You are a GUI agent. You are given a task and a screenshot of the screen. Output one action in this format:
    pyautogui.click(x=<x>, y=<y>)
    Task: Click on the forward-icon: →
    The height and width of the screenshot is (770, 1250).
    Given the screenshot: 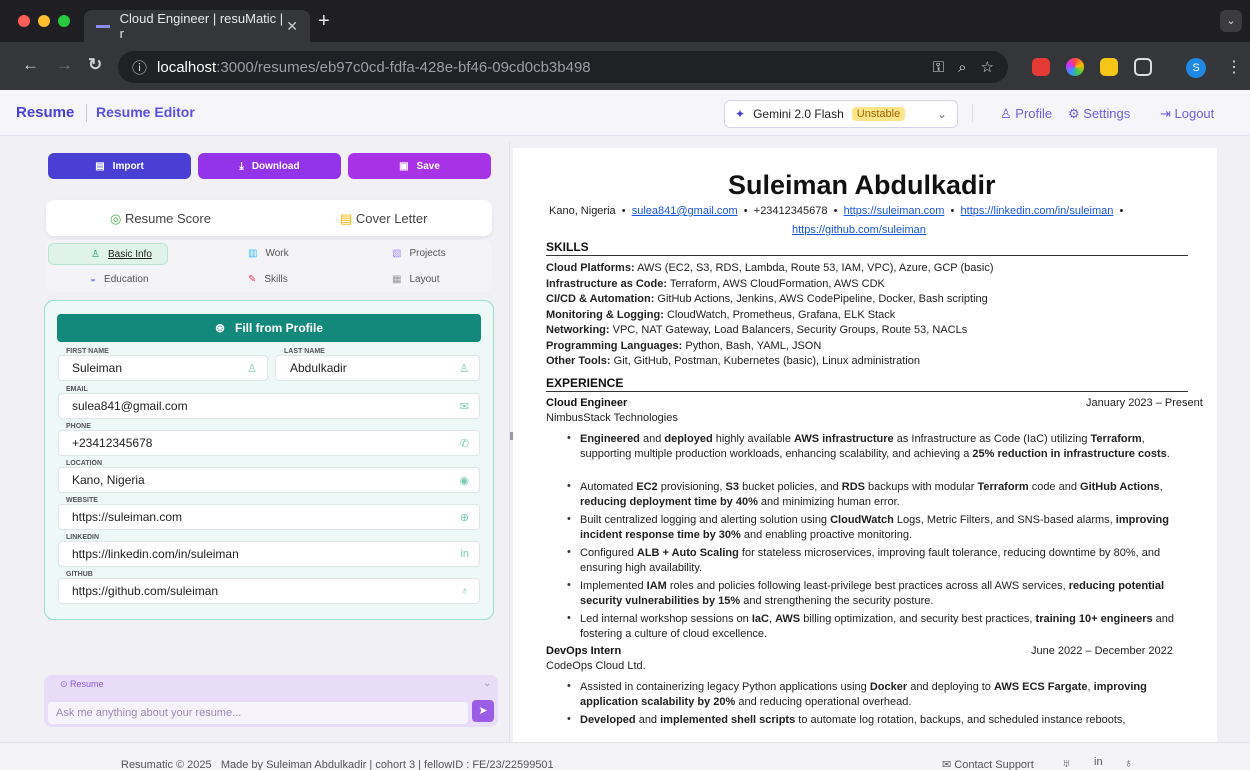 What is the action you would take?
    pyautogui.click(x=64, y=65)
    